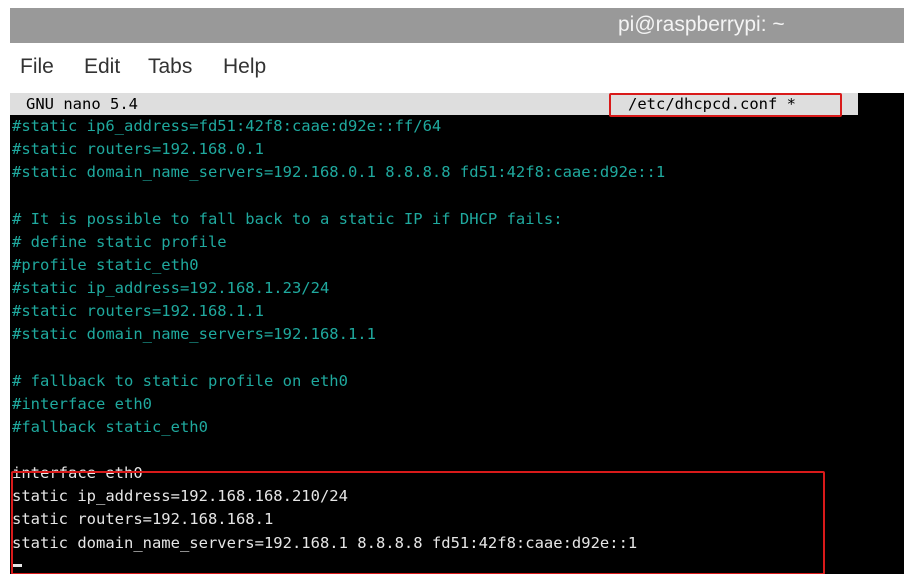 The height and width of the screenshot is (574, 904). Describe the element at coordinates (82, 403) in the screenshot. I see `config-line: #interface eth0` at that location.